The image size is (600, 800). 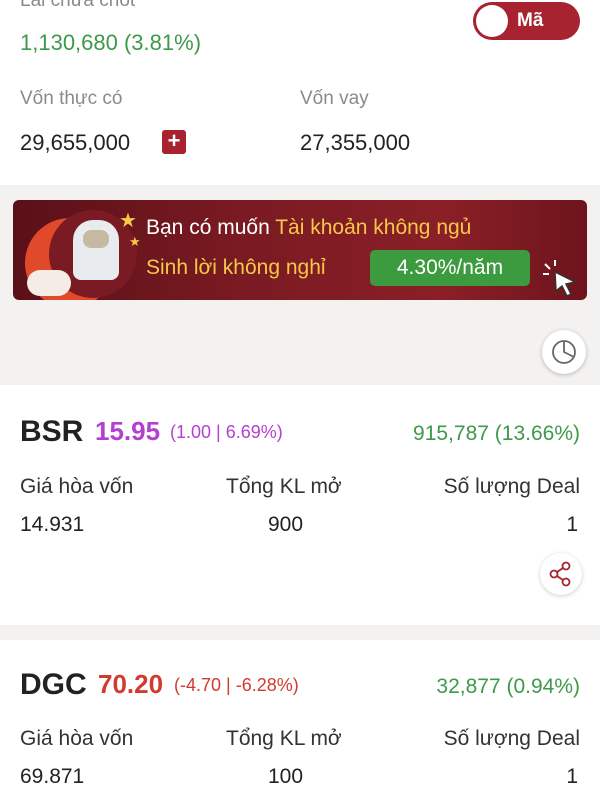 What do you see at coordinates (174, 142) in the screenshot?
I see `add-capital-button: +` at bounding box center [174, 142].